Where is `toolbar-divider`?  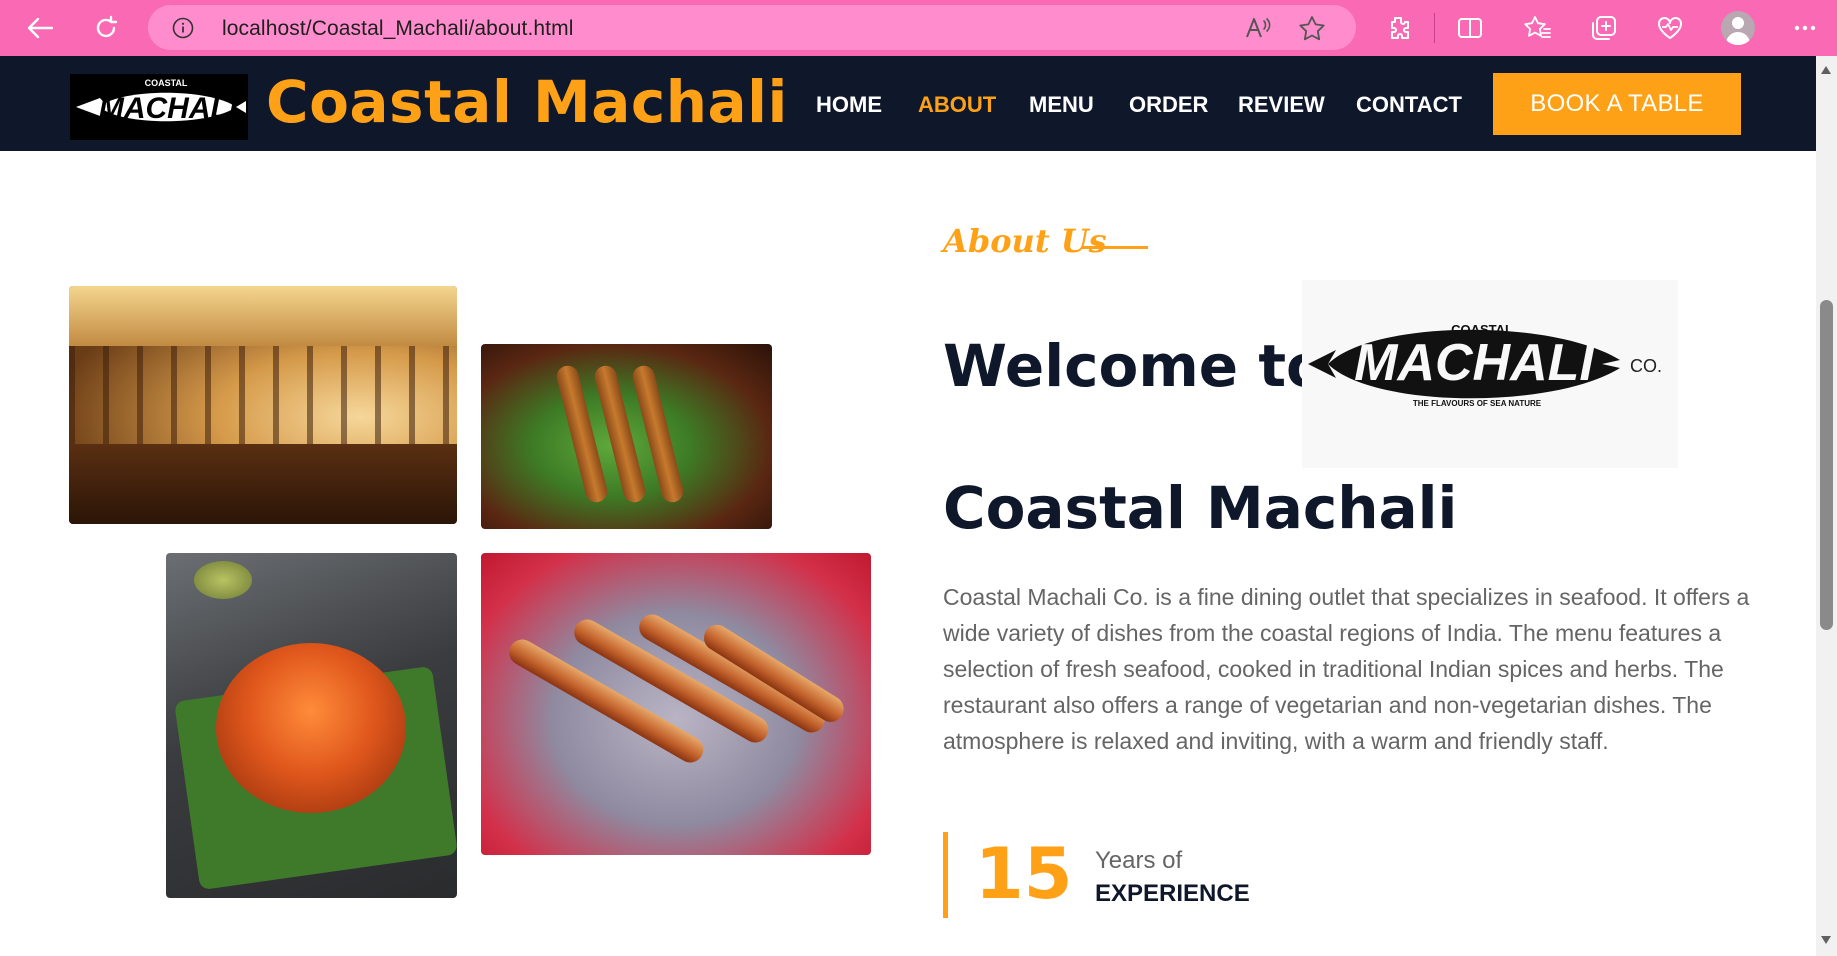 toolbar-divider is located at coordinates (1434, 28).